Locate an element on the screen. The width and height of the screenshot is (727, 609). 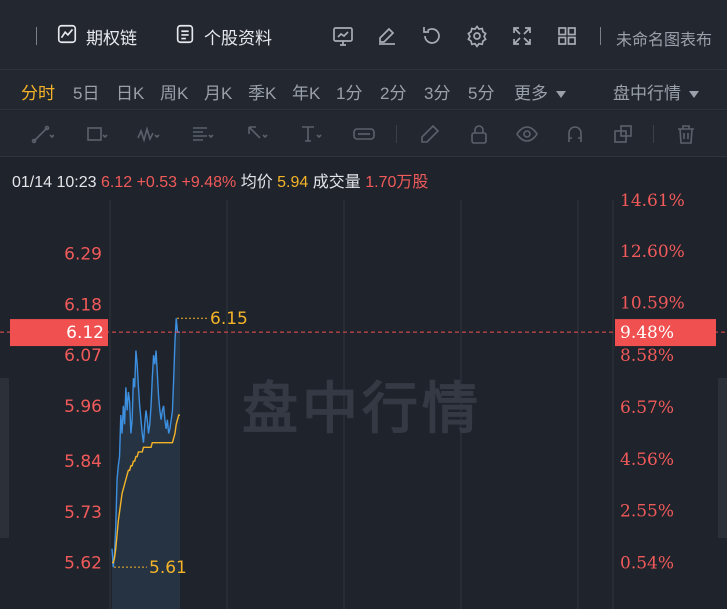
wave-tool-icon is located at coordinates (148, 134).